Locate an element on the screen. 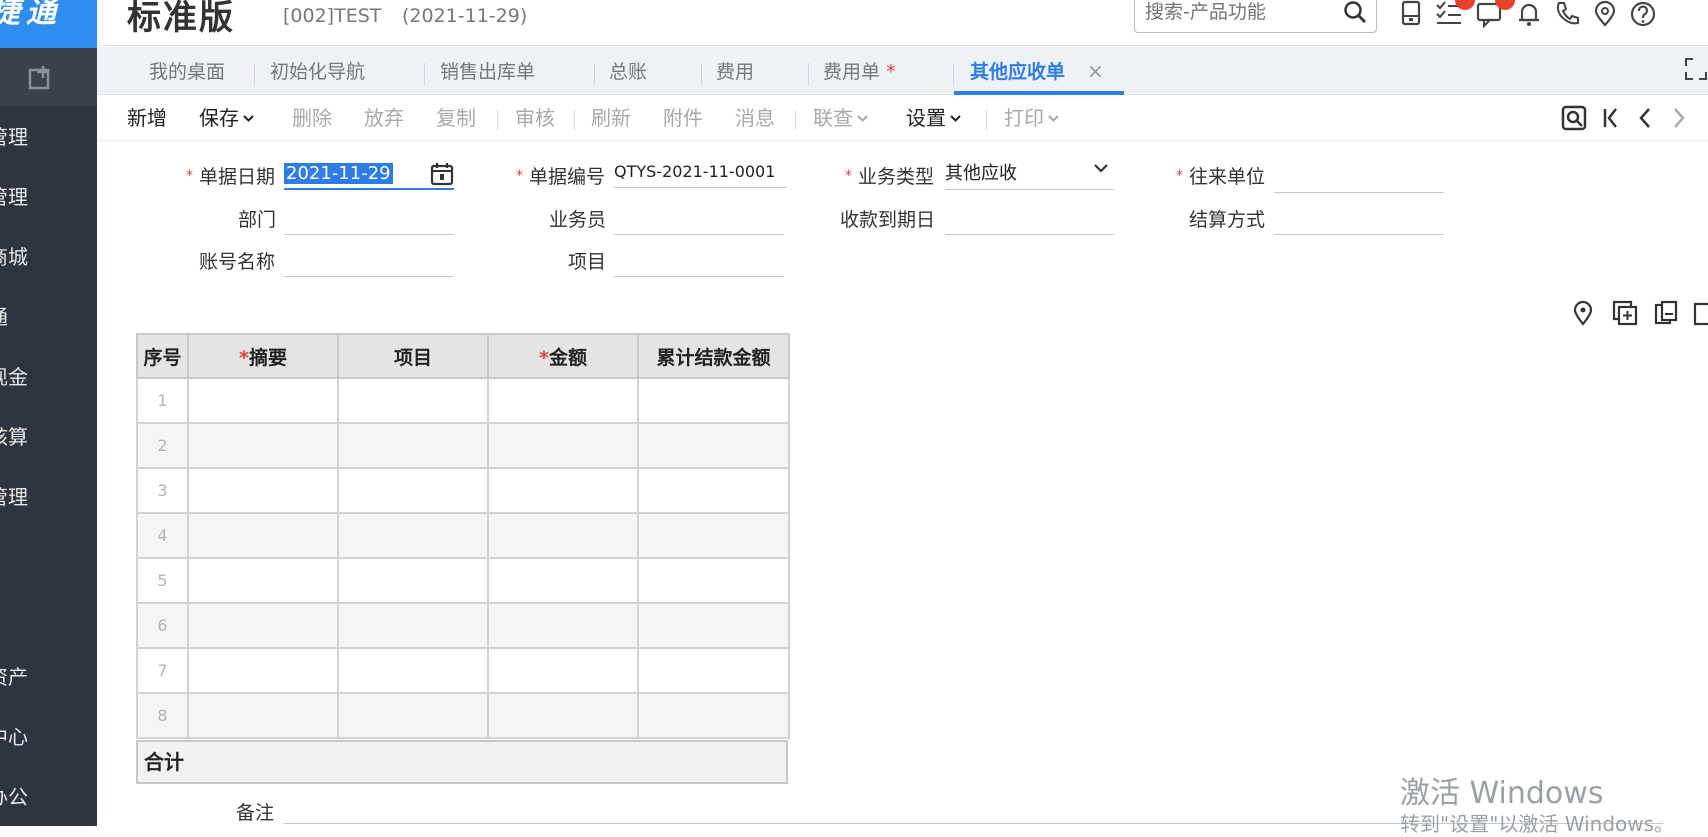 This screenshot has height=837, width=1708. project-field is located at coordinates (699, 262).